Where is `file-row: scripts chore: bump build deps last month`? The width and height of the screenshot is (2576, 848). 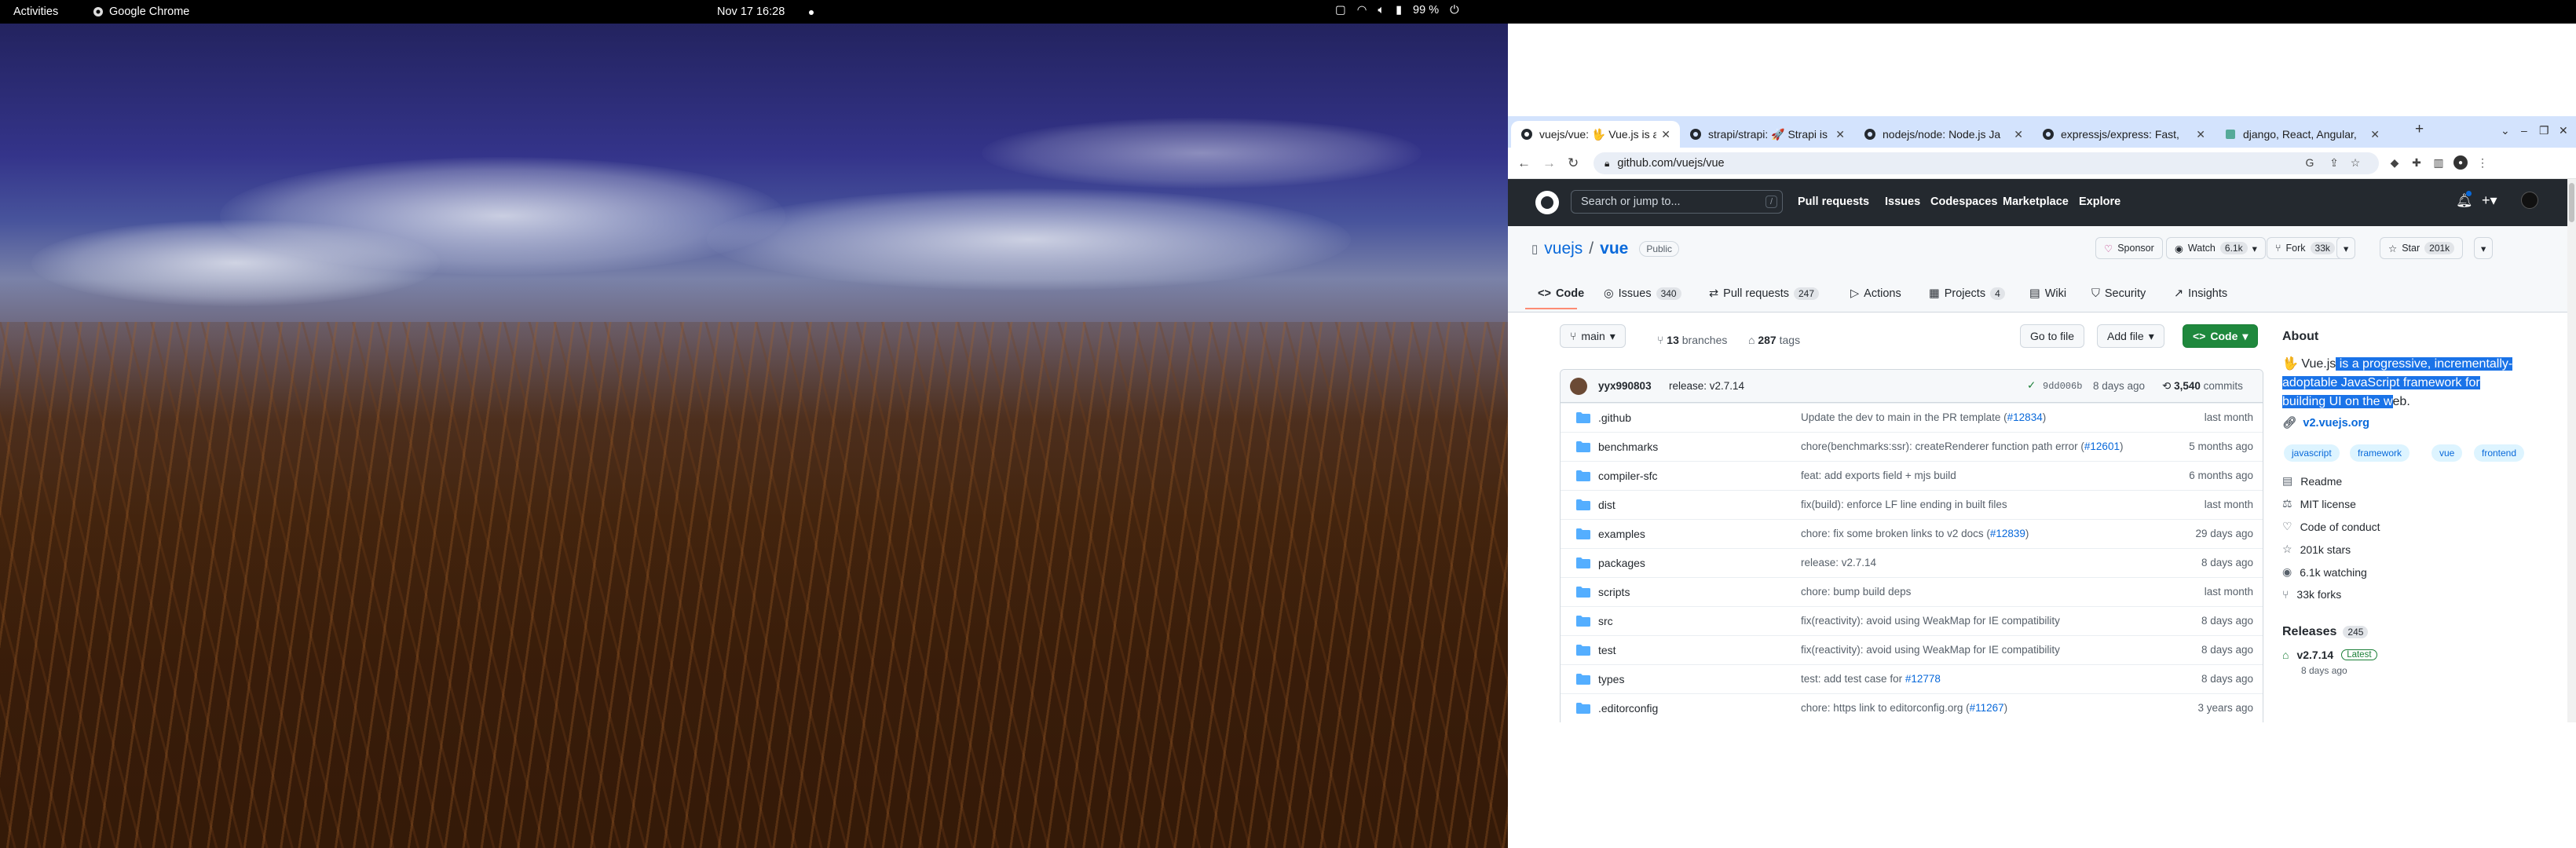
file-row: scripts chore: bump build deps last month is located at coordinates (1912, 591).